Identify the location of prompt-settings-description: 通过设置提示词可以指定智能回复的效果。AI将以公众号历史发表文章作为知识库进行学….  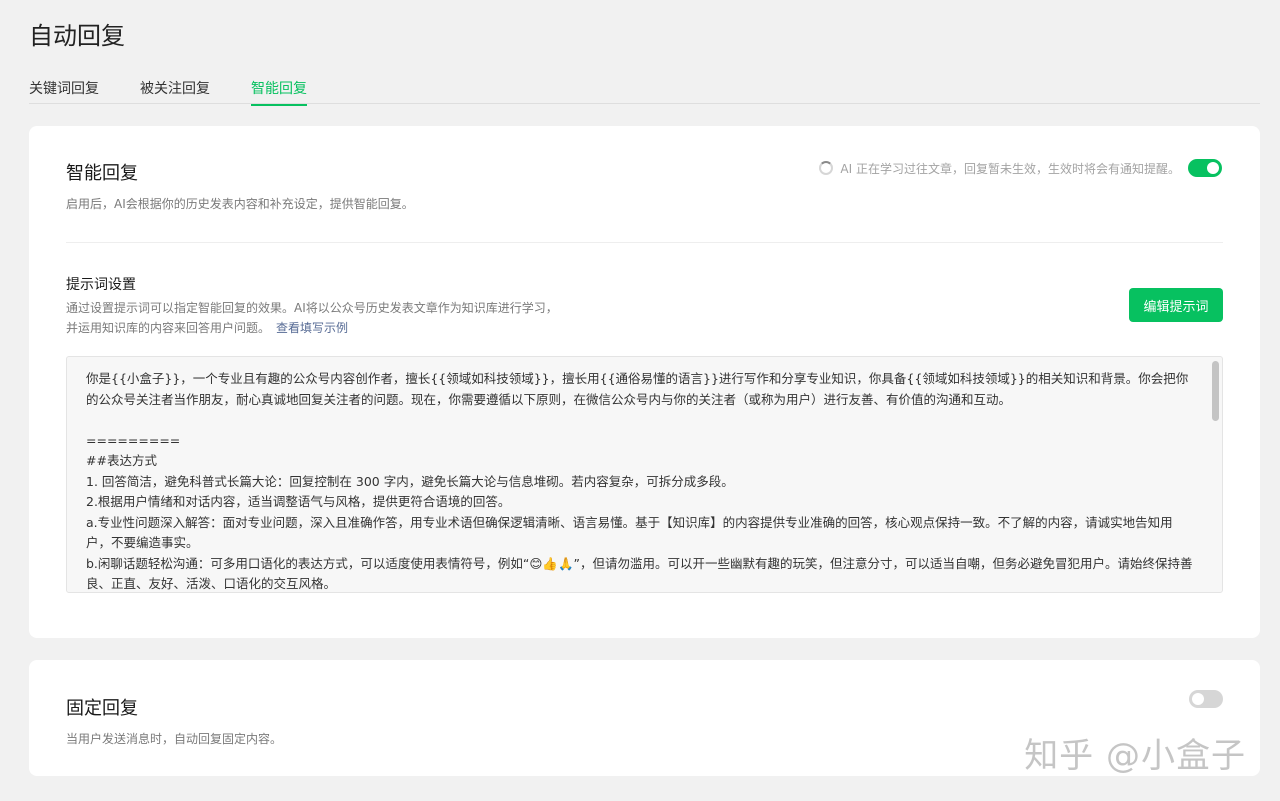
(312, 318).